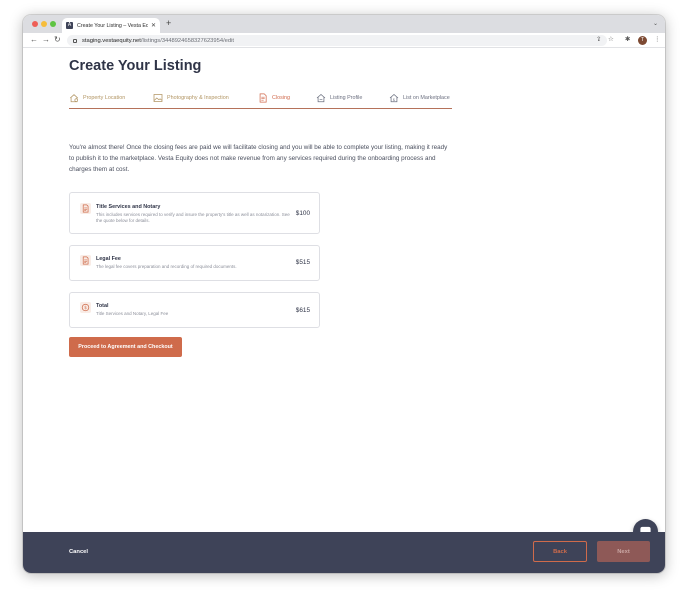 The height and width of the screenshot is (603, 688). Describe the element at coordinates (104, 98) in the screenshot. I see `step-label: Property Location` at that location.